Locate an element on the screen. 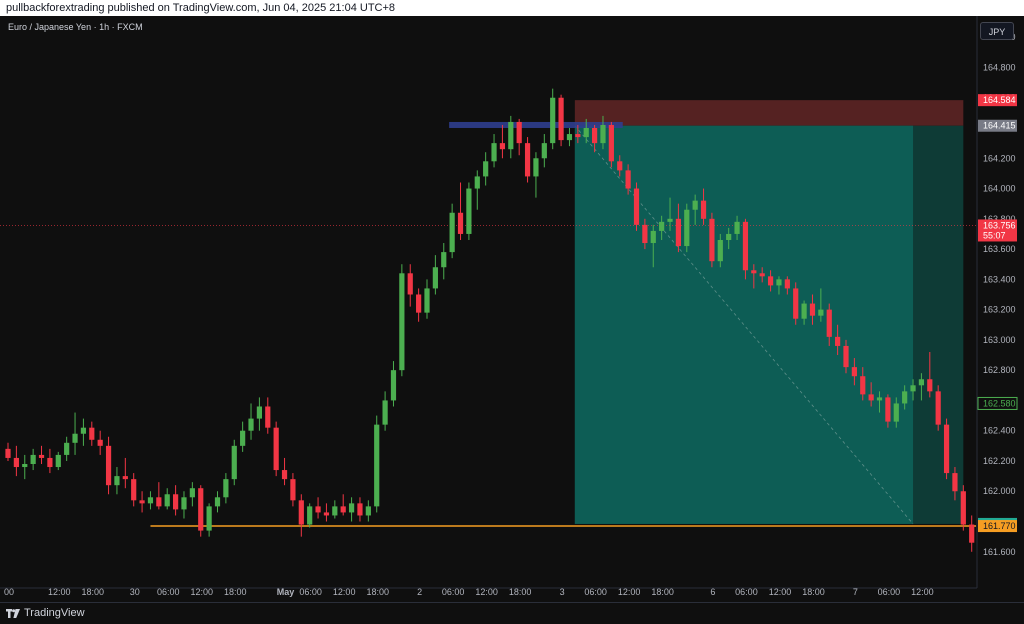 The width and height of the screenshot is (1024, 624). price-tick-label: 162.800 is located at coordinates (999, 370).